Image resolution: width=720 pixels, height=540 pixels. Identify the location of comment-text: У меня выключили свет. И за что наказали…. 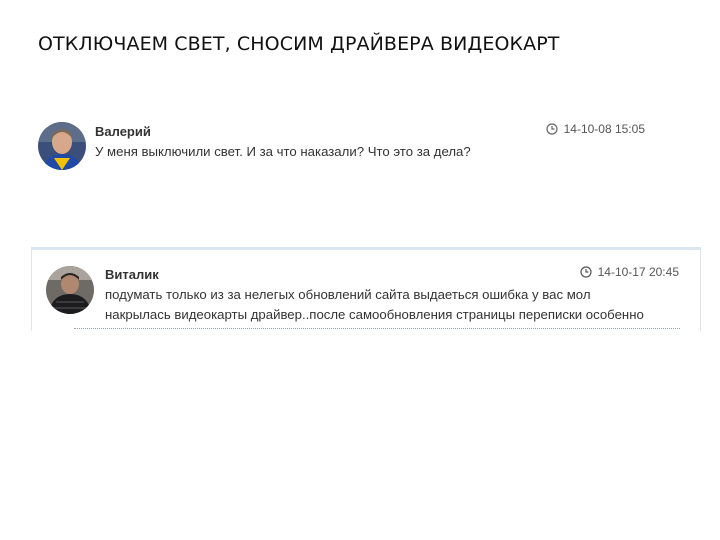
(283, 152).